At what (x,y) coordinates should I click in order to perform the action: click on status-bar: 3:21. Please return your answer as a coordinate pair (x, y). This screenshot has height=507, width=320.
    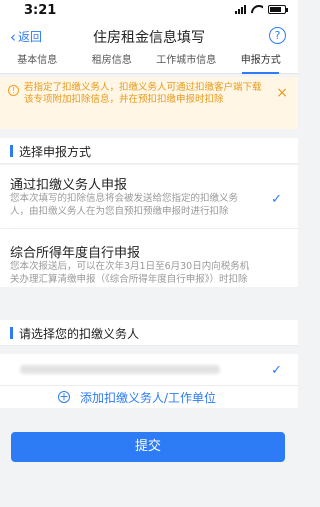
    Looking at the image, I should click on (149, 10).